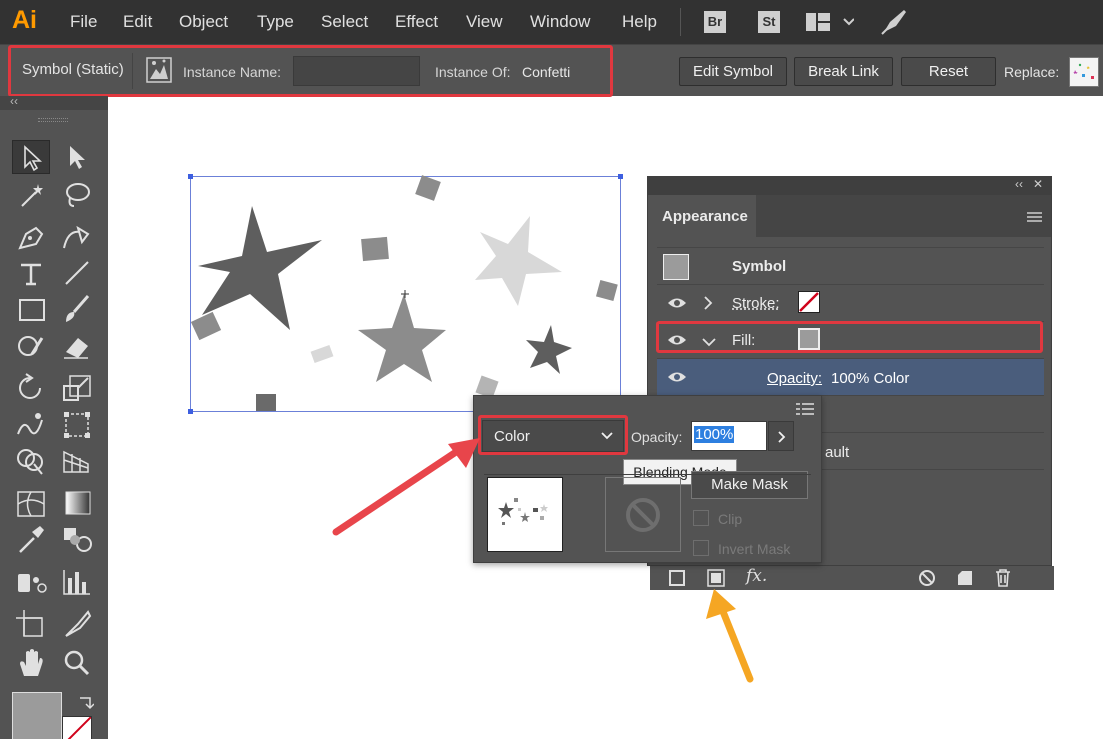 The height and width of the screenshot is (739, 1103). What do you see at coordinates (31, 425) in the screenshot?
I see `warp-tool-icon` at bounding box center [31, 425].